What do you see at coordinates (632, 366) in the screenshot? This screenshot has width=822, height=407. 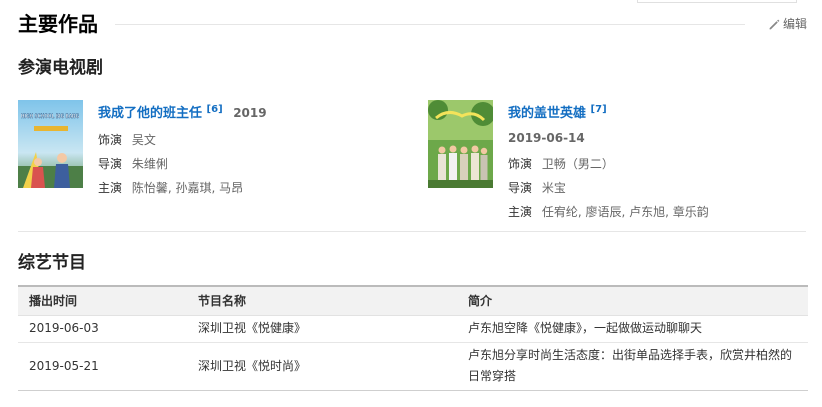 I see `cell-desc: 卢东旭分享时尚生活态度：出街单品选择手表，欣赏井柏然的日常穿搭` at bounding box center [632, 366].